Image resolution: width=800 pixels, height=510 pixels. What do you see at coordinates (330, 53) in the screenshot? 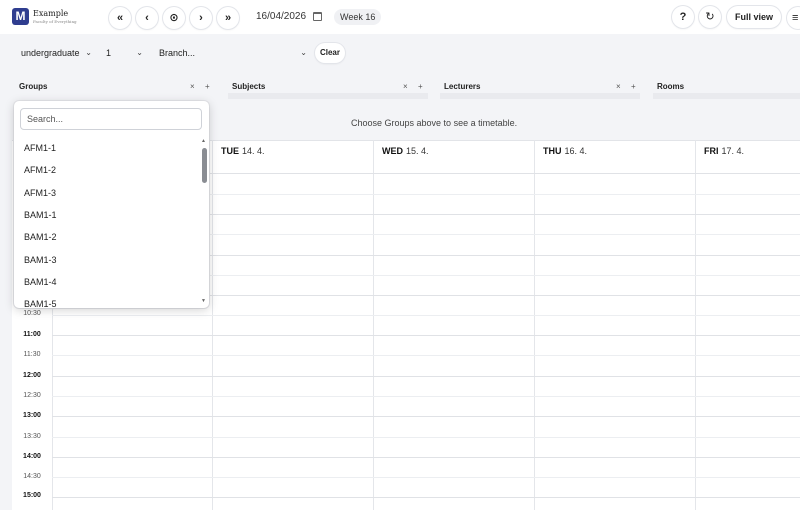
I see `clear-button: Clear` at bounding box center [330, 53].